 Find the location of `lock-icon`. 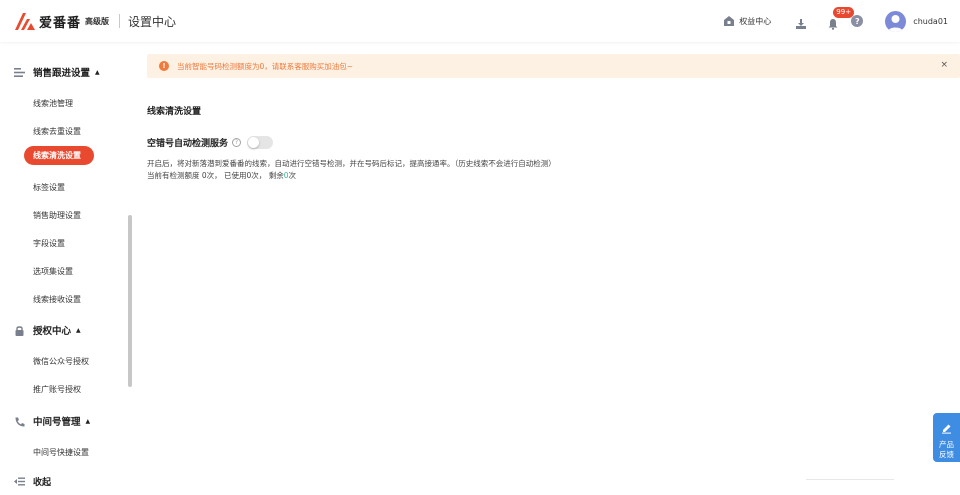

lock-icon is located at coordinates (19, 330).